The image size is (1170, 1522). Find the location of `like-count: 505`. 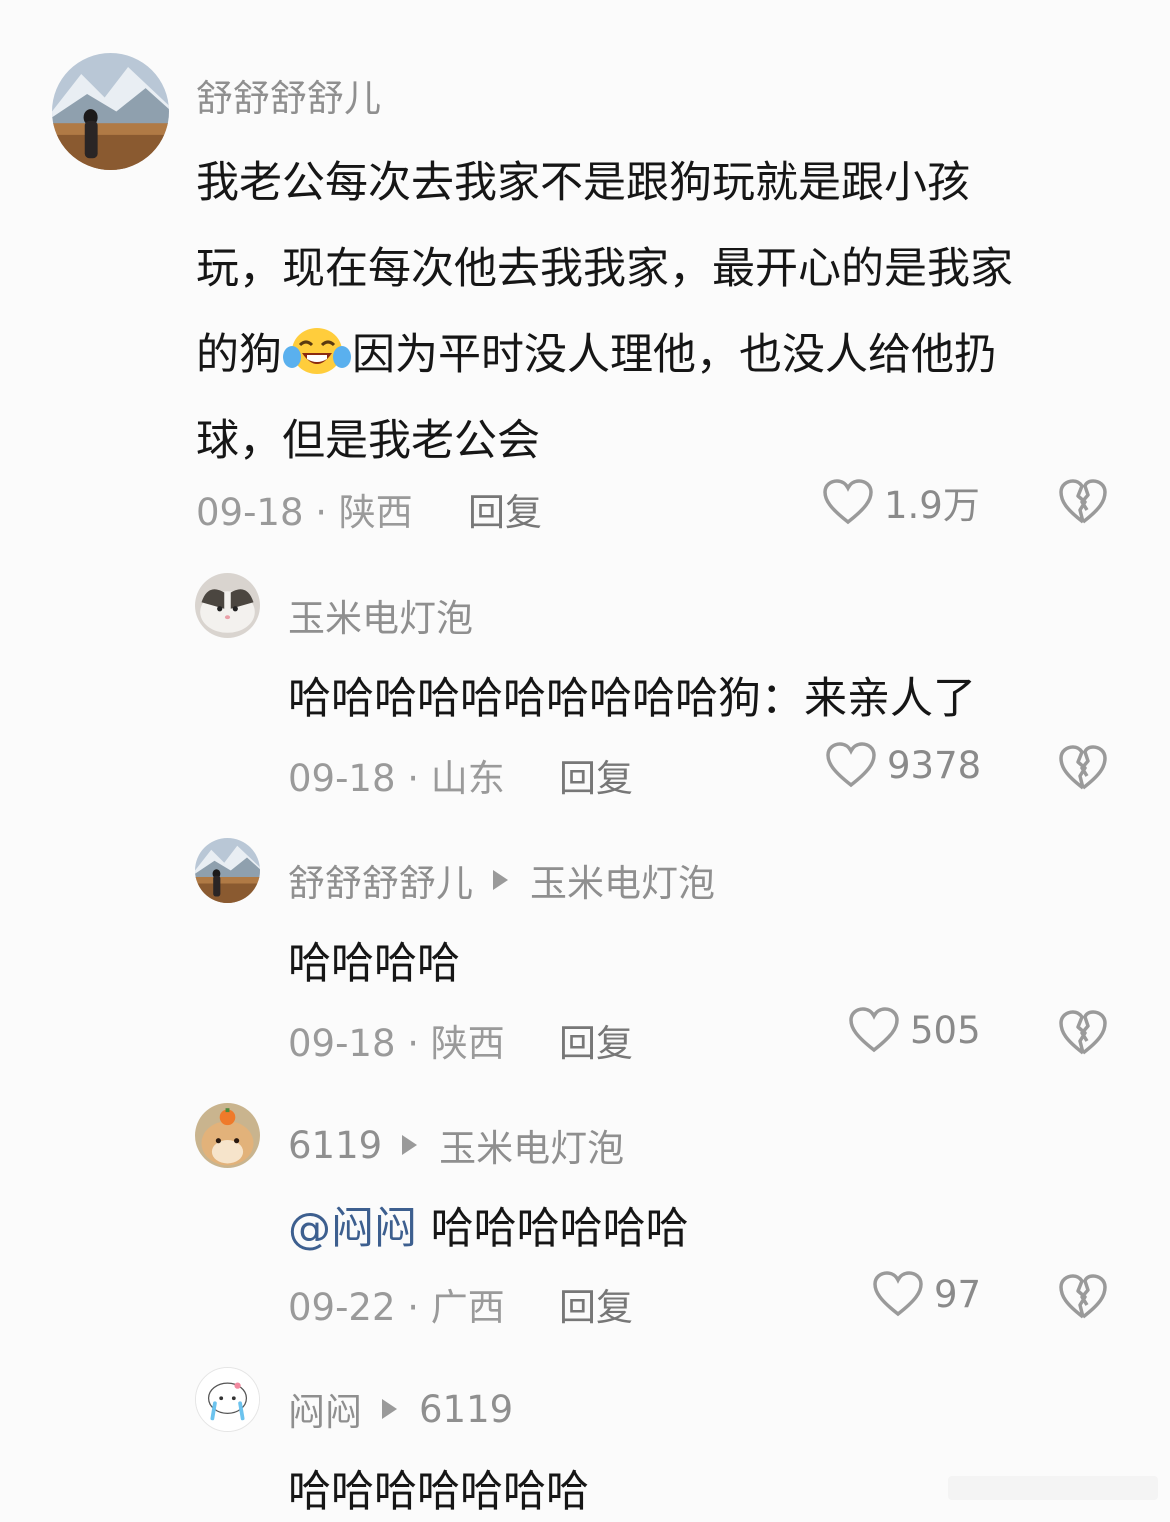

like-count: 505 is located at coordinates (945, 1030).